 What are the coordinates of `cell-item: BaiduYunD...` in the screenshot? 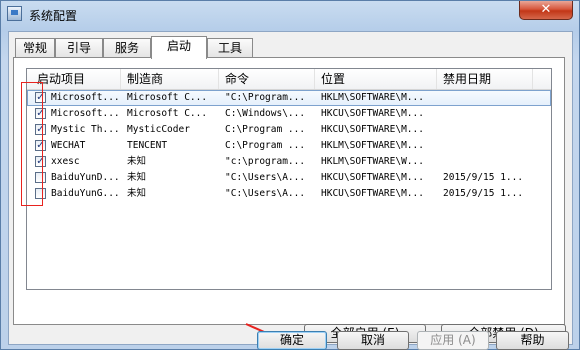 It's located at (85, 177).